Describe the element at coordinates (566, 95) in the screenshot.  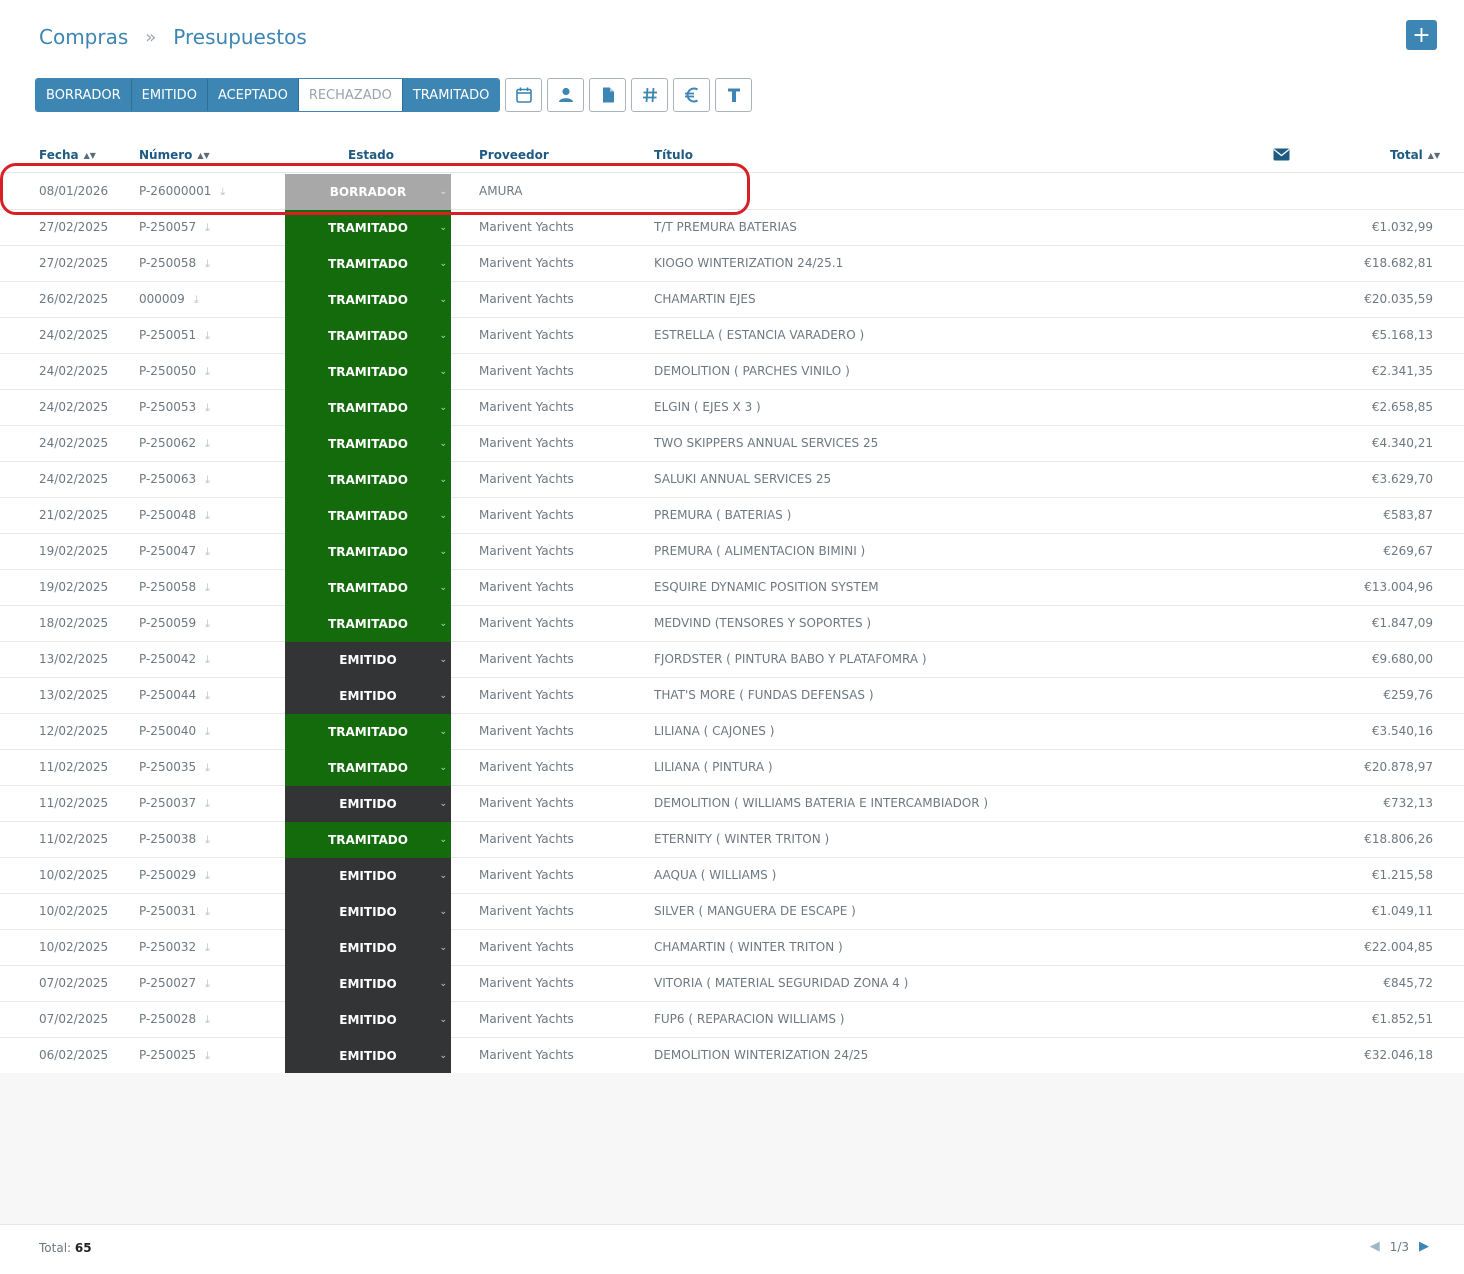
I see `user-filter-button` at that location.